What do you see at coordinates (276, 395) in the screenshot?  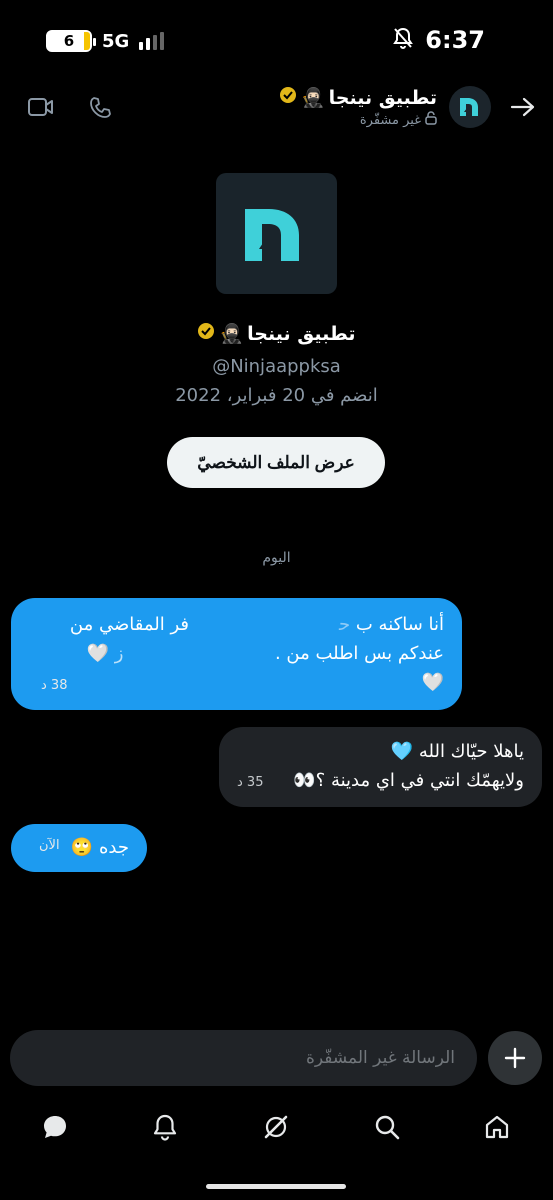 I see `profile-joined-date: انضم في 20 فبراير، 2022` at bounding box center [276, 395].